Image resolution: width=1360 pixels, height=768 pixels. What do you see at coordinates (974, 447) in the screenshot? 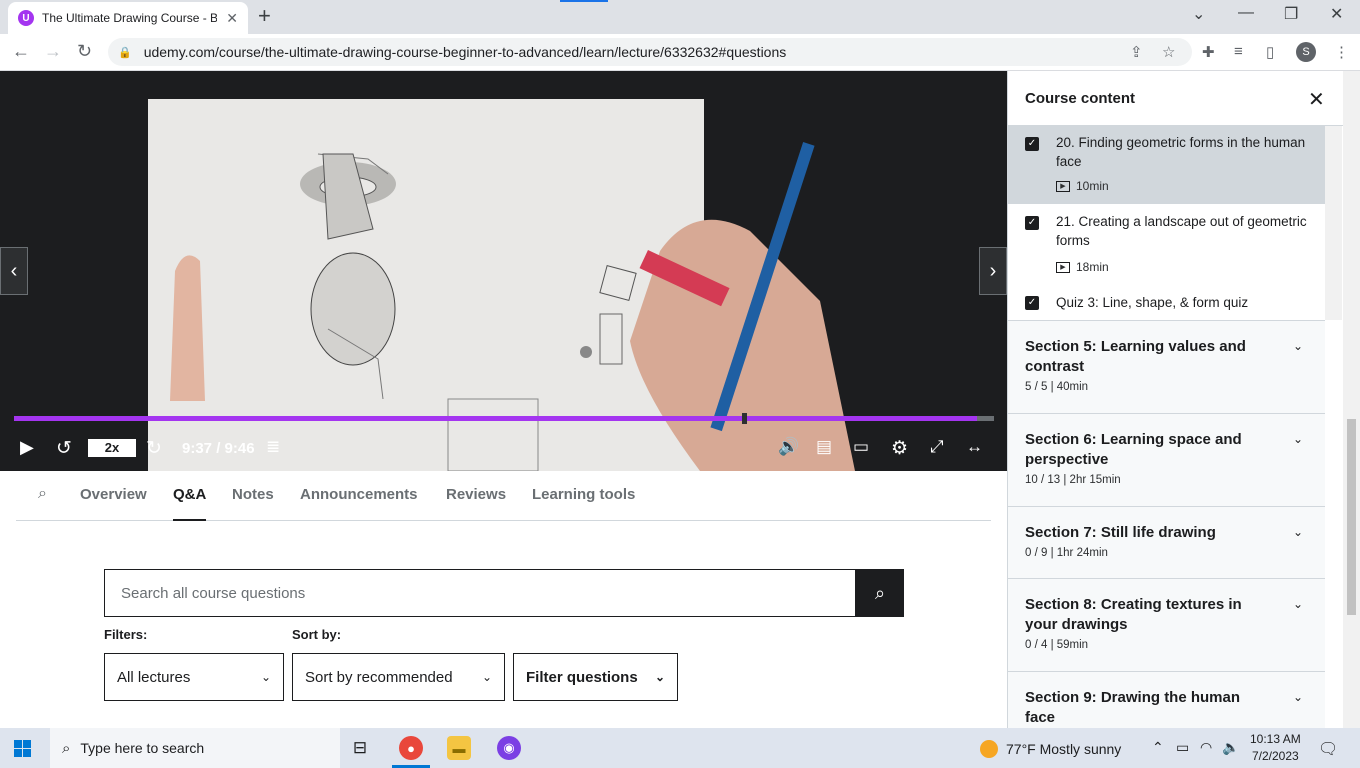
I see `expand-theater-icon: ↔` at bounding box center [974, 447].